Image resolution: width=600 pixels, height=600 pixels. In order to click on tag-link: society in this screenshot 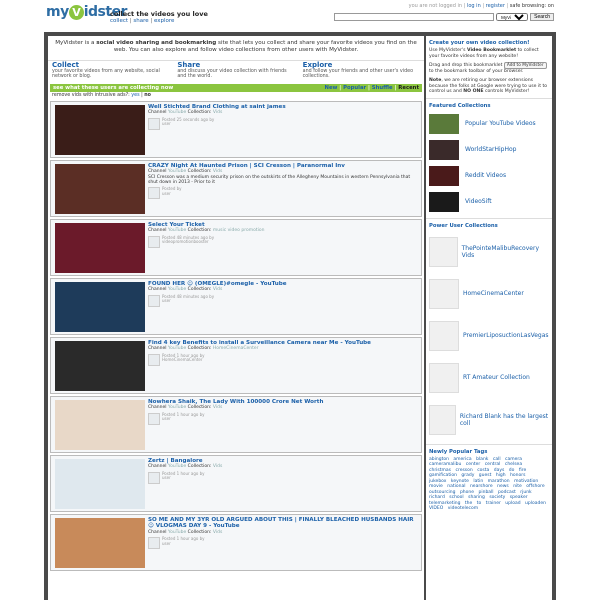, I will do `click(497, 497)`.